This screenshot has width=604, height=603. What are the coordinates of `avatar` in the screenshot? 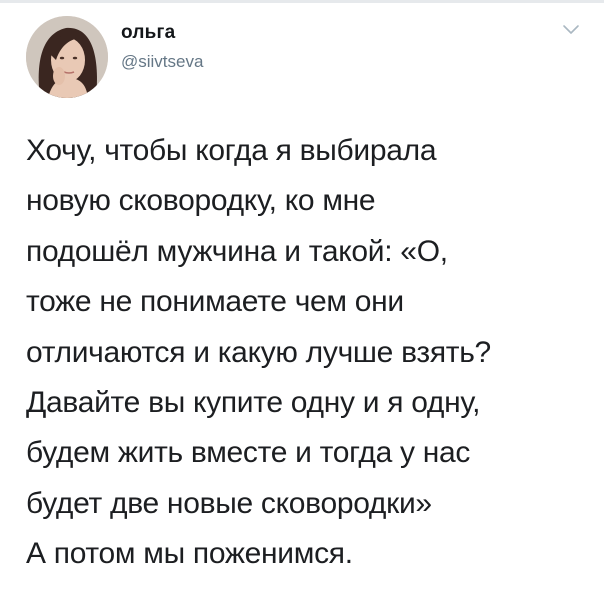 It's located at (67, 57).